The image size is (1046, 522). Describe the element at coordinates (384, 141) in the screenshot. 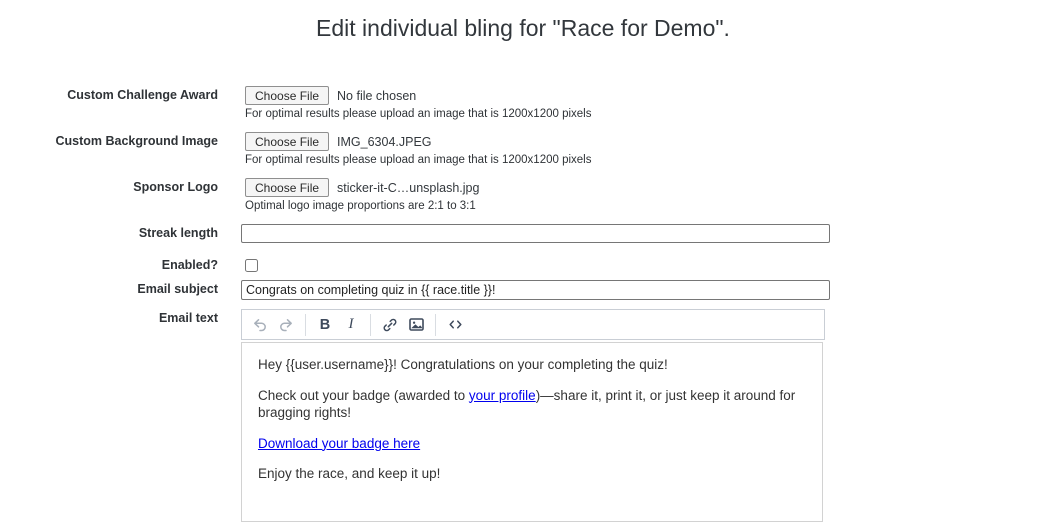

I see `file-name-text: IMG_6304.JPEG` at that location.